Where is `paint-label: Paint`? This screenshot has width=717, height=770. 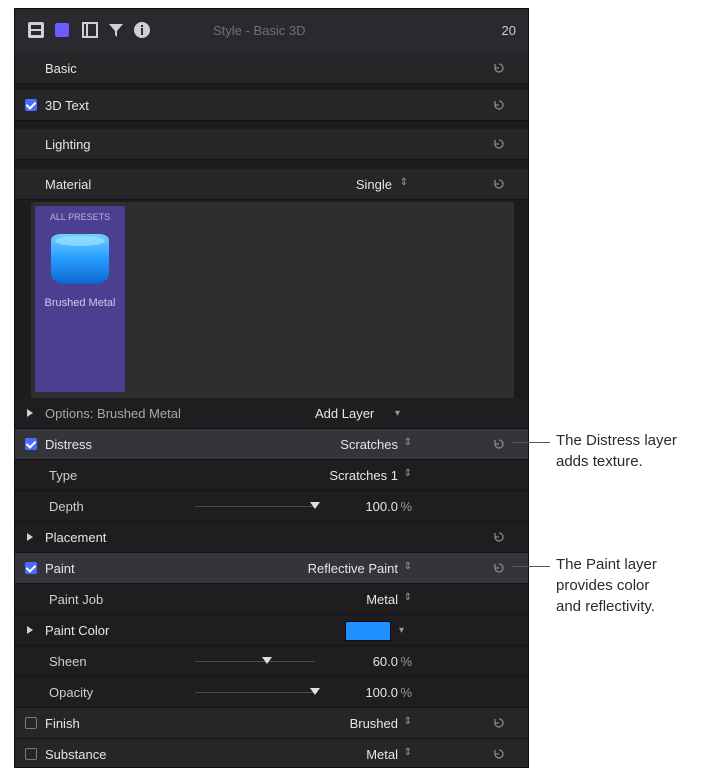 paint-label: Paint is located at coordinates (60, 568).